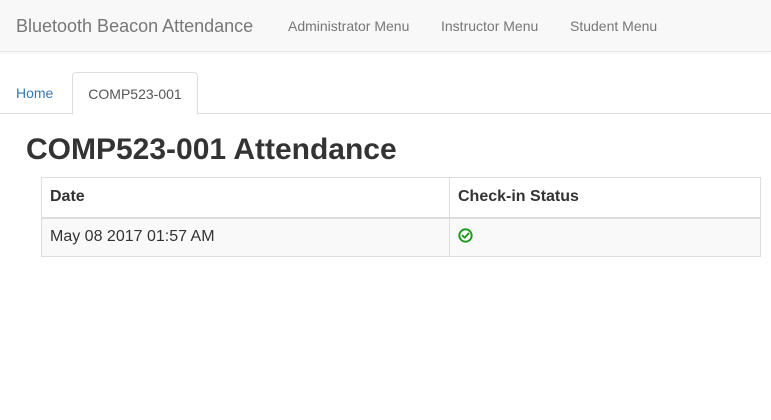  I want to click on check-circle-icon, so click(465, 235).